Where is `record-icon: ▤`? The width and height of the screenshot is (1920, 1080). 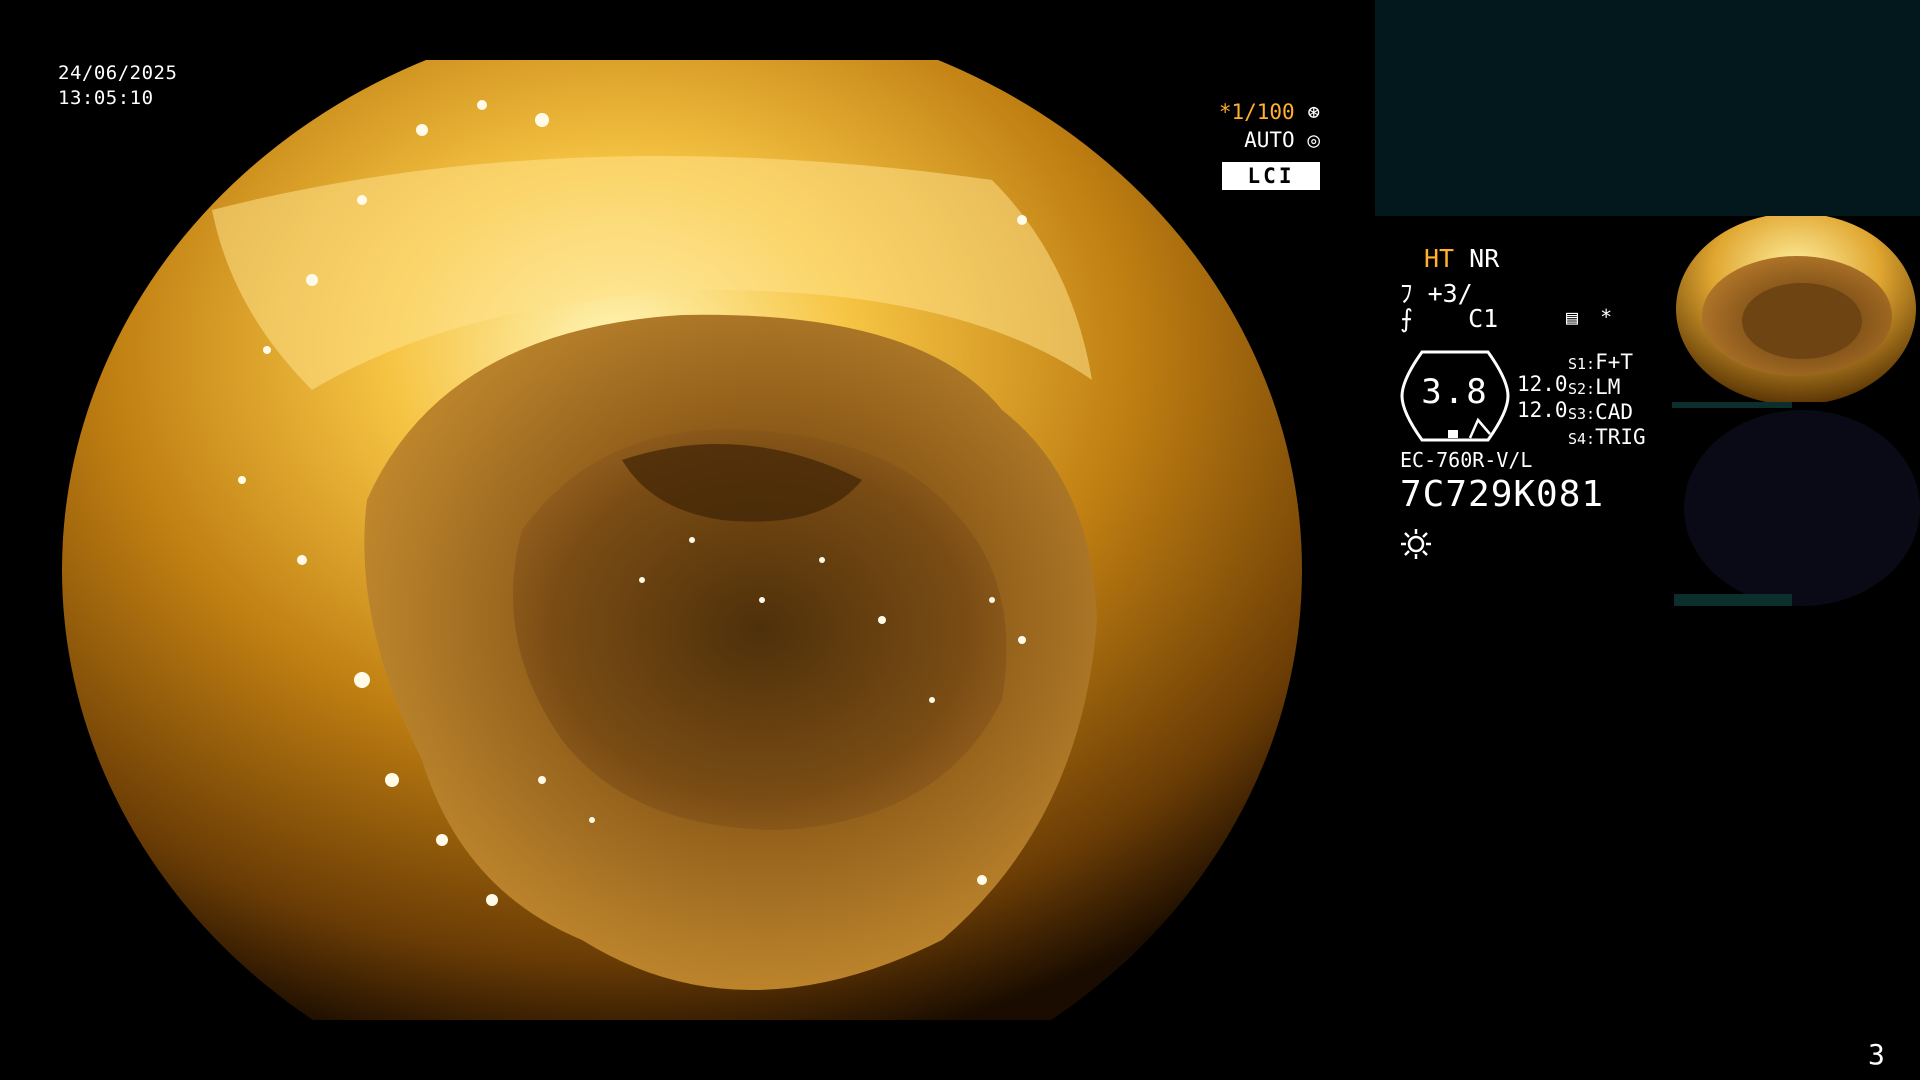
record-icon: ▤ is located at coordinates (1572, 317).